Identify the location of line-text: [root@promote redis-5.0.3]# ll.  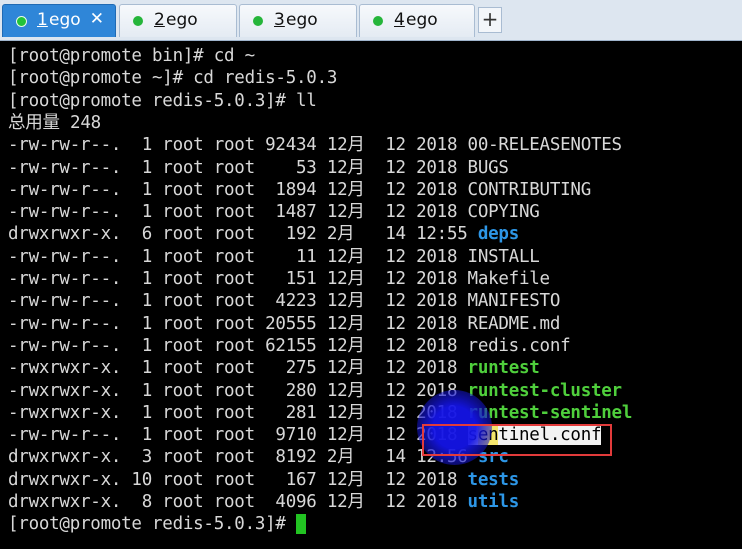
(162, 100).